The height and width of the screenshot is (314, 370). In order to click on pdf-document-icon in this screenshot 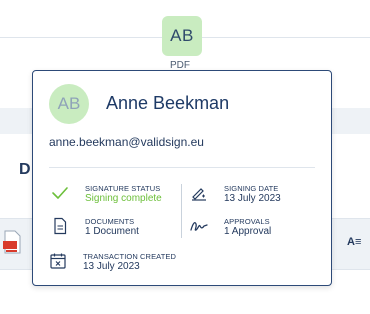, I will do `click(12, 242)`.